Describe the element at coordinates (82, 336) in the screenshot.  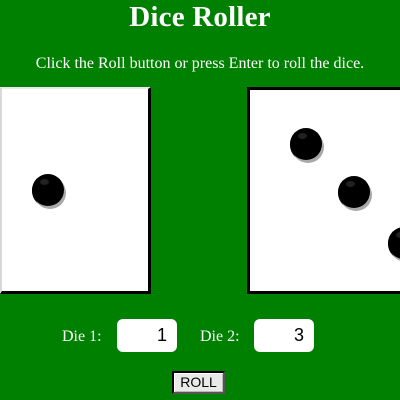
I see `die-1-label: Die 1:` at that location.